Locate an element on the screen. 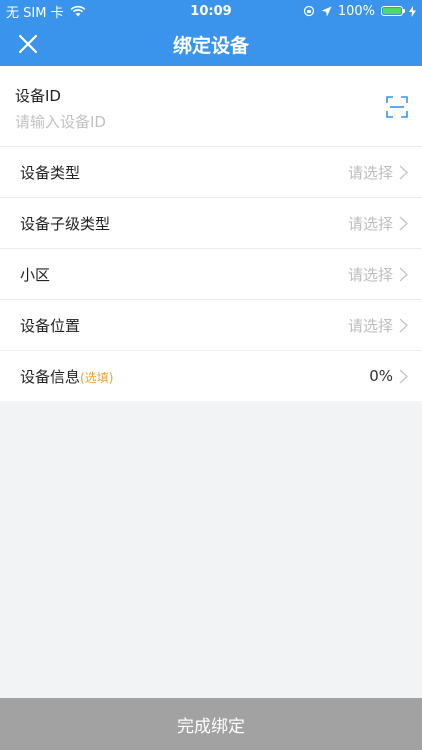  row-label-text: 设备信息 is located at coordinates (50, 376).